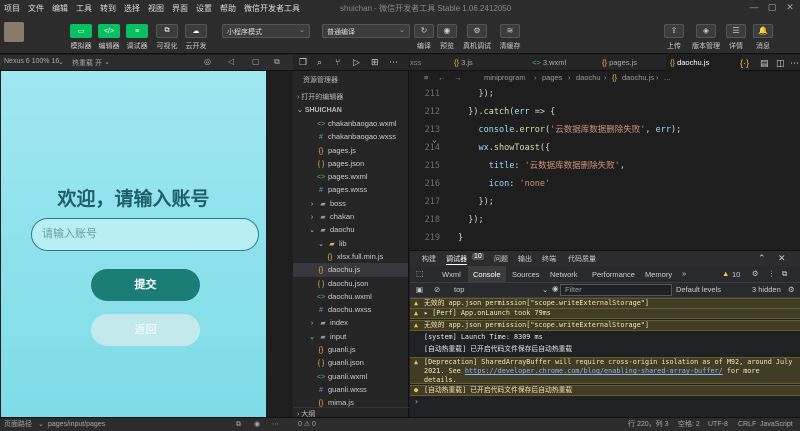 This screenshot has width=800, height=431. Describe the element at coordinates (228, 8) in the screenshot. I see `menu-help: 帮助` at that location.